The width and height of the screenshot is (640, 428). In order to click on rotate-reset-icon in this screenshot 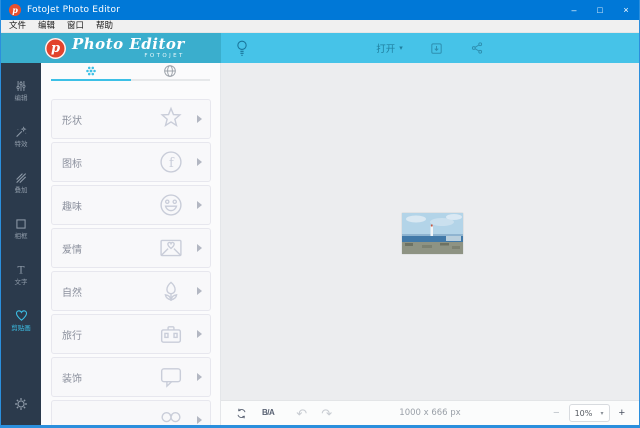, I will do `click(241, 413)`.